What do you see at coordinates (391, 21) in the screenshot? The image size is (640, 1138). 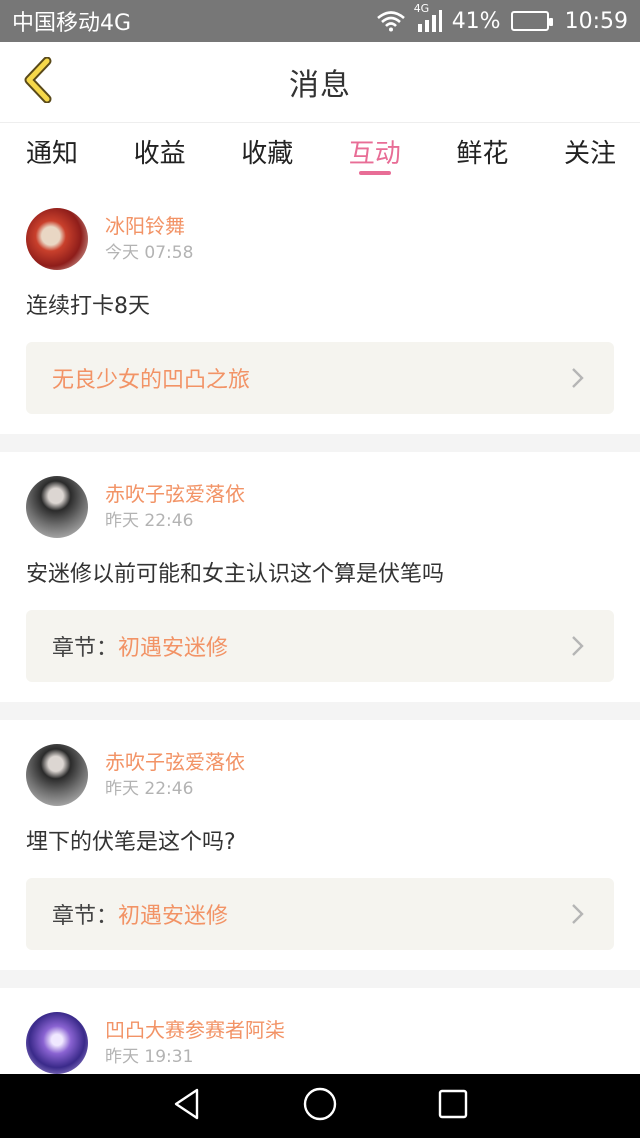 I see `wifi-icon` at bounding box center [391, 21].